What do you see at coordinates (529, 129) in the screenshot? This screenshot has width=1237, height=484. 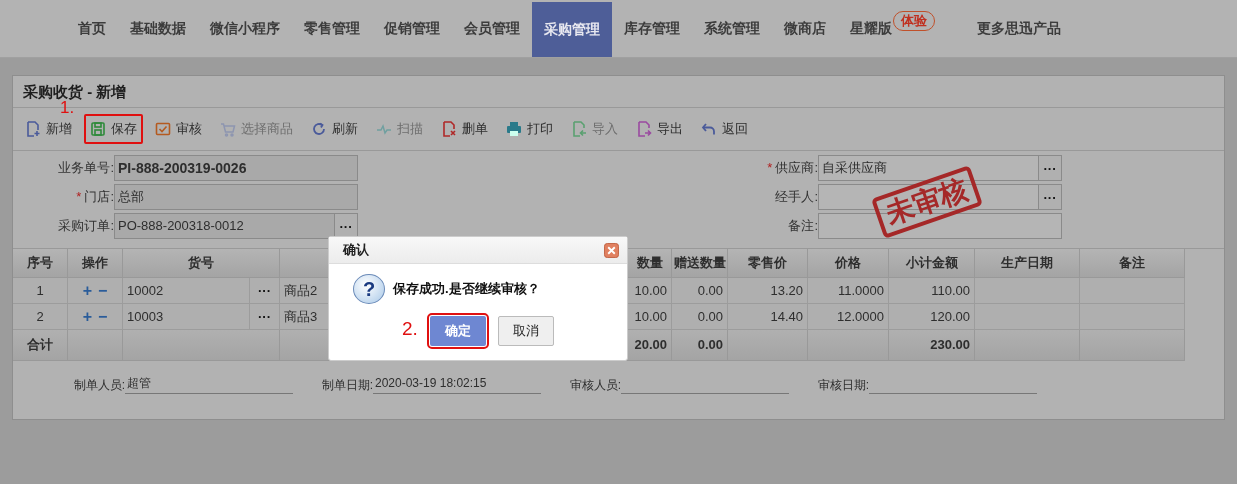 I see `toolbar-button: 打印` at bounding box center [529, 129].